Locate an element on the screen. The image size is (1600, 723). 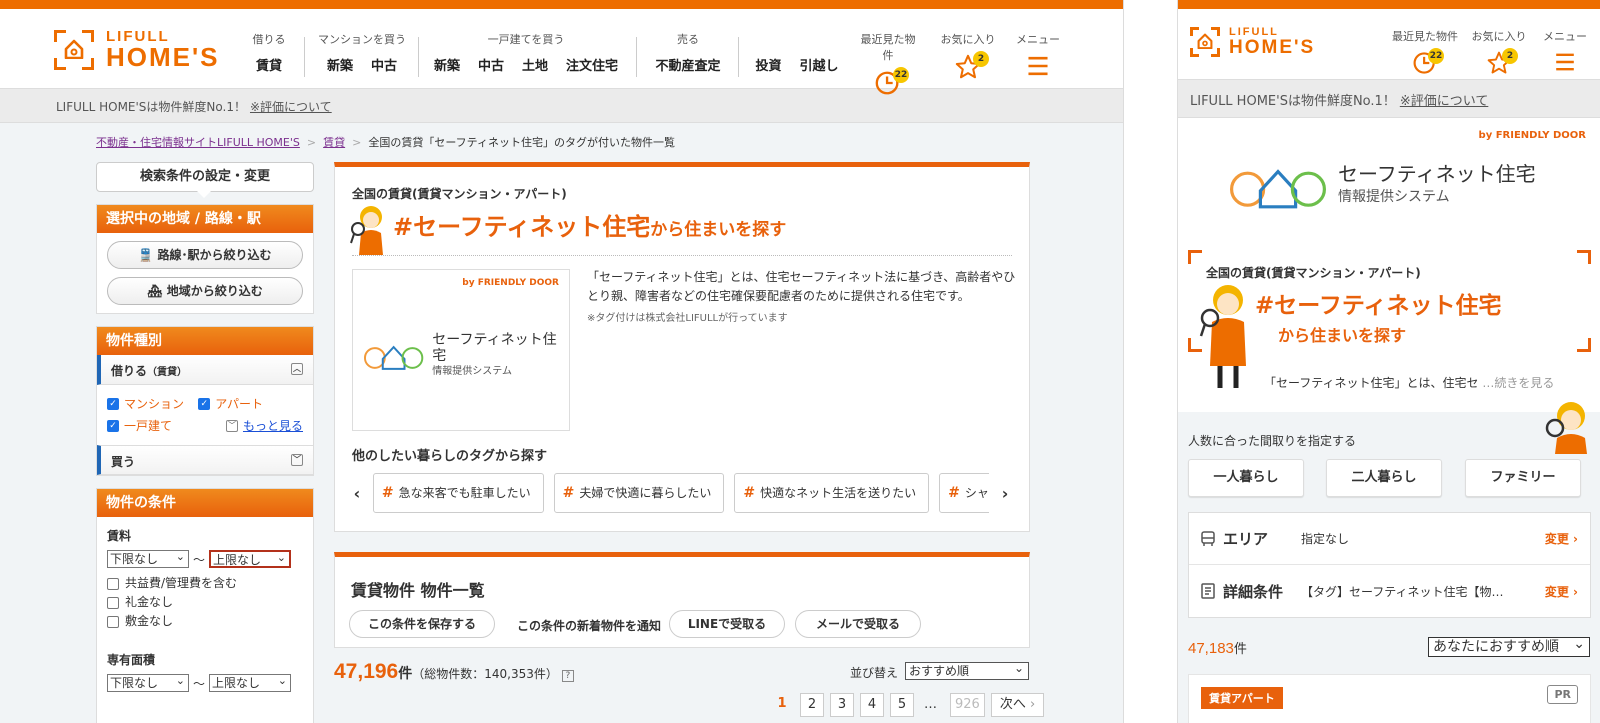
map-area-icon: 🏘 is located at coordinates (157, 291).